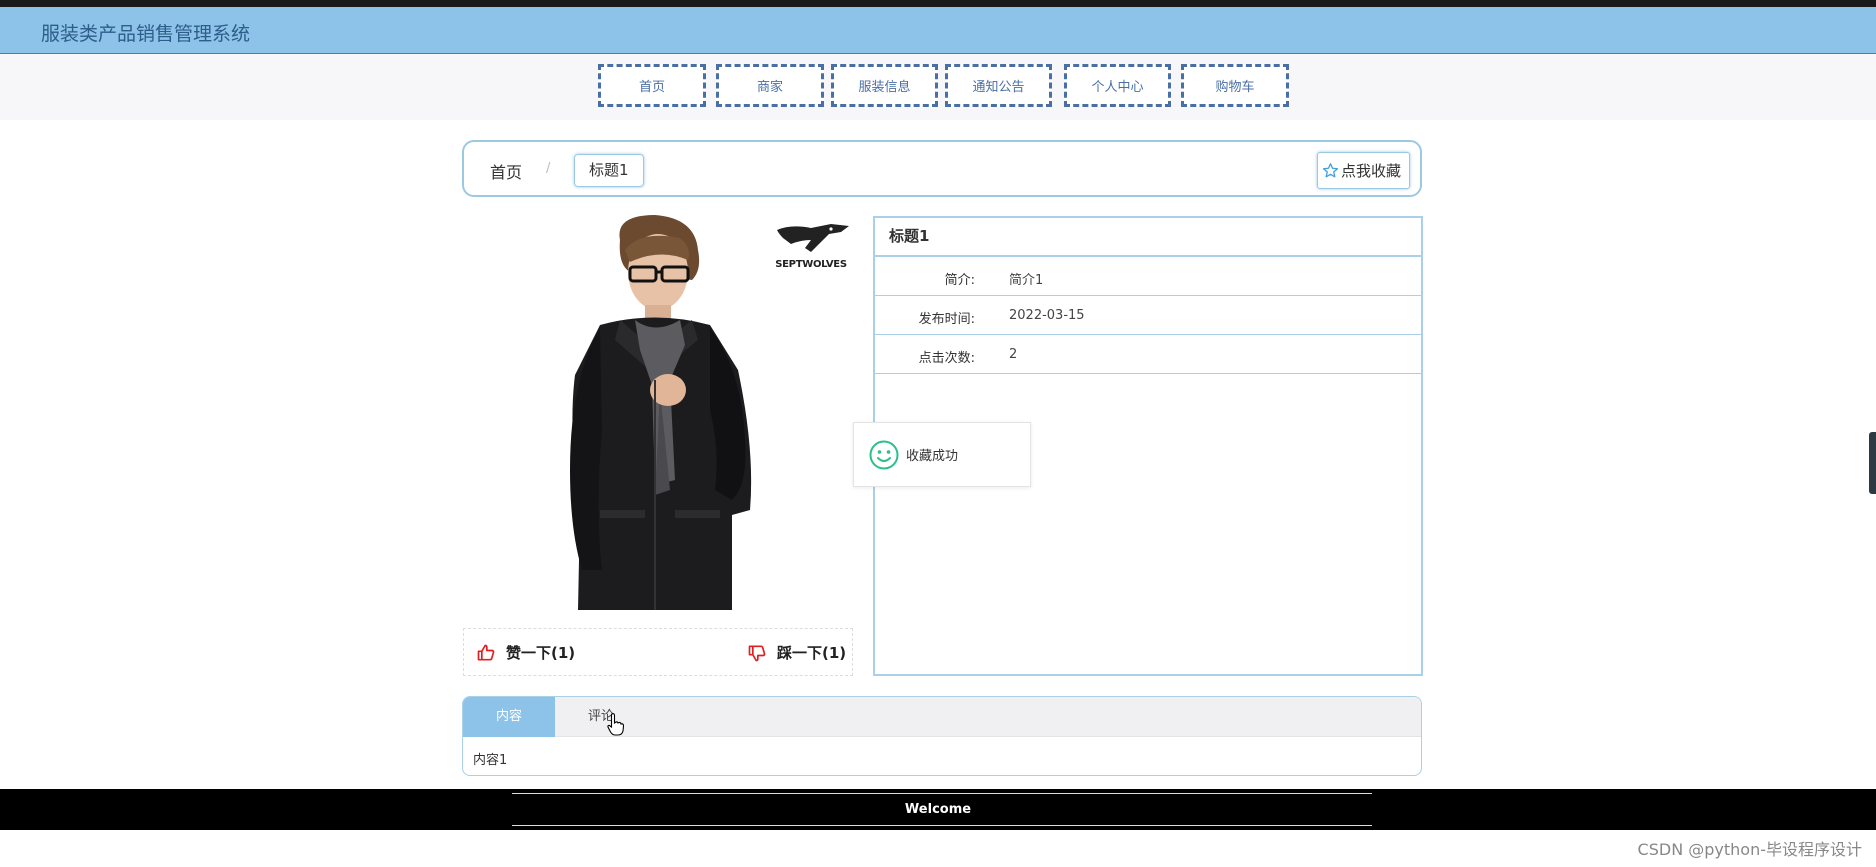  I want to click on footer-welcome: Welcome, so click(938, 809).